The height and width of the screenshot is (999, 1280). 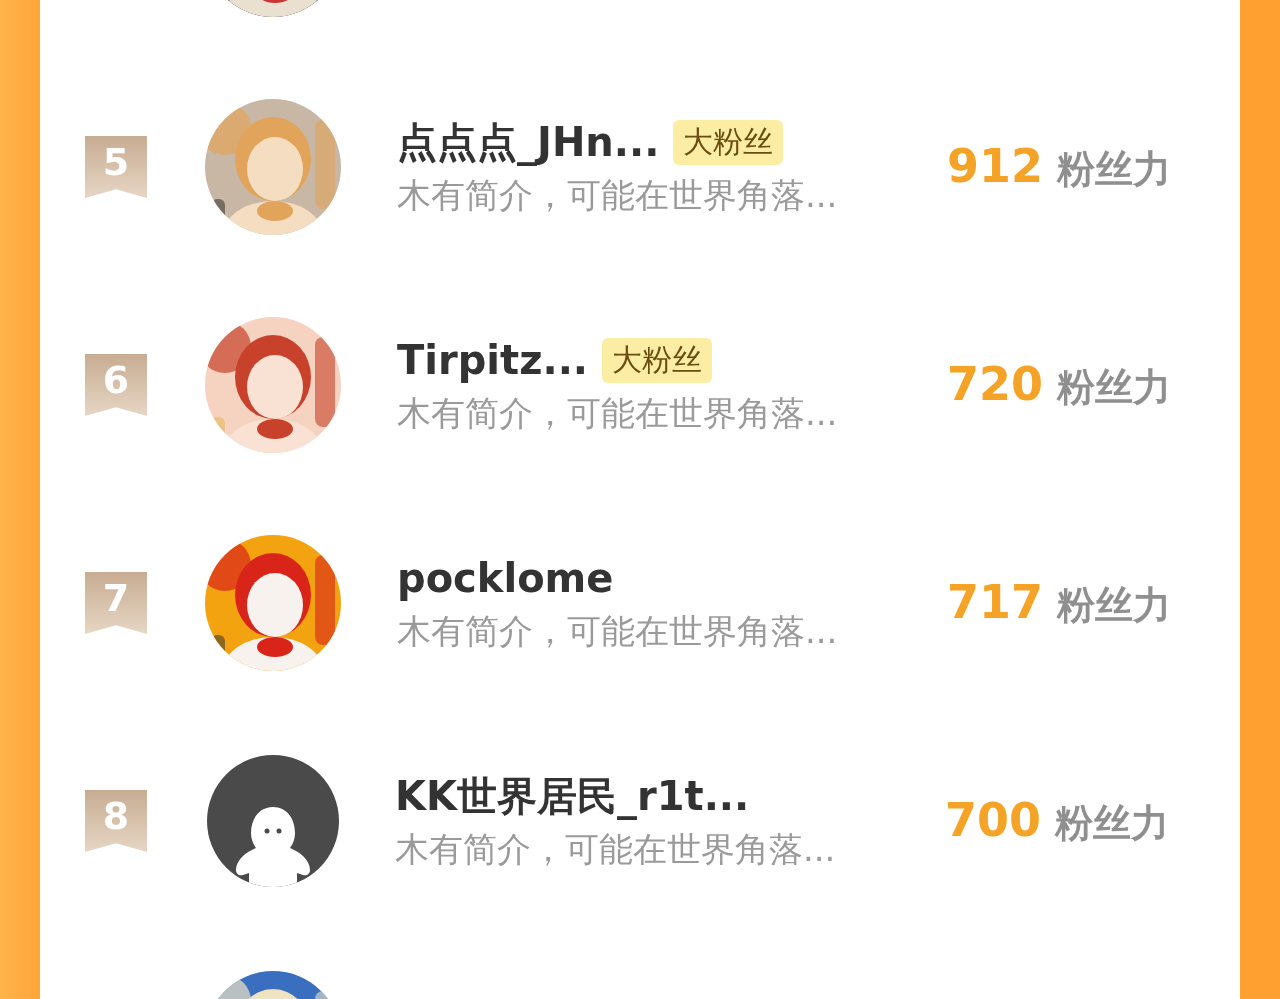 What do you see at coordinates (116, 167) in the screenshot?
I see `rank-ribbon: 5` at bounding box center [116, 167].